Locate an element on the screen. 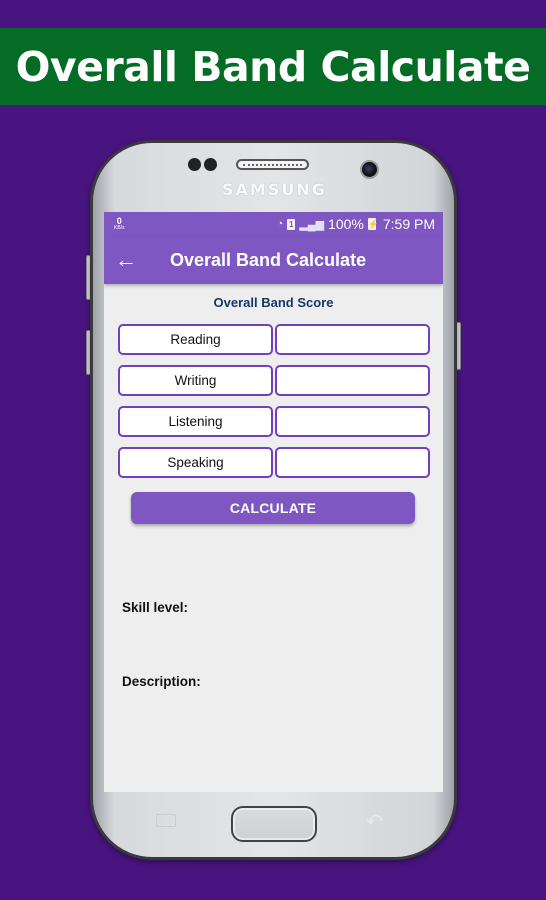 This screenshot has width=546, height=900. writing-score-input is located at coordinates (352, 380).